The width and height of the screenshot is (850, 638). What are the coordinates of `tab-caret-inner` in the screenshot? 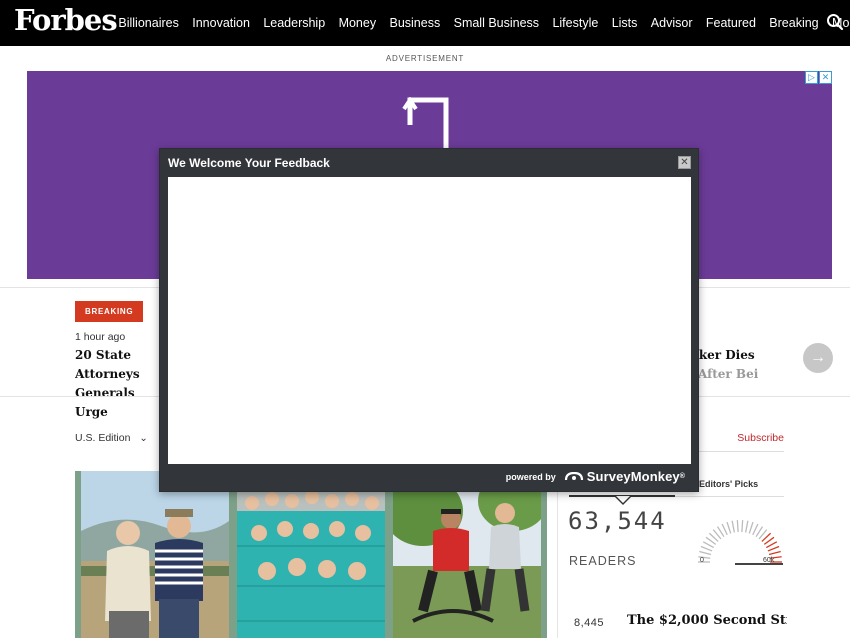 It's located at (623, 499).